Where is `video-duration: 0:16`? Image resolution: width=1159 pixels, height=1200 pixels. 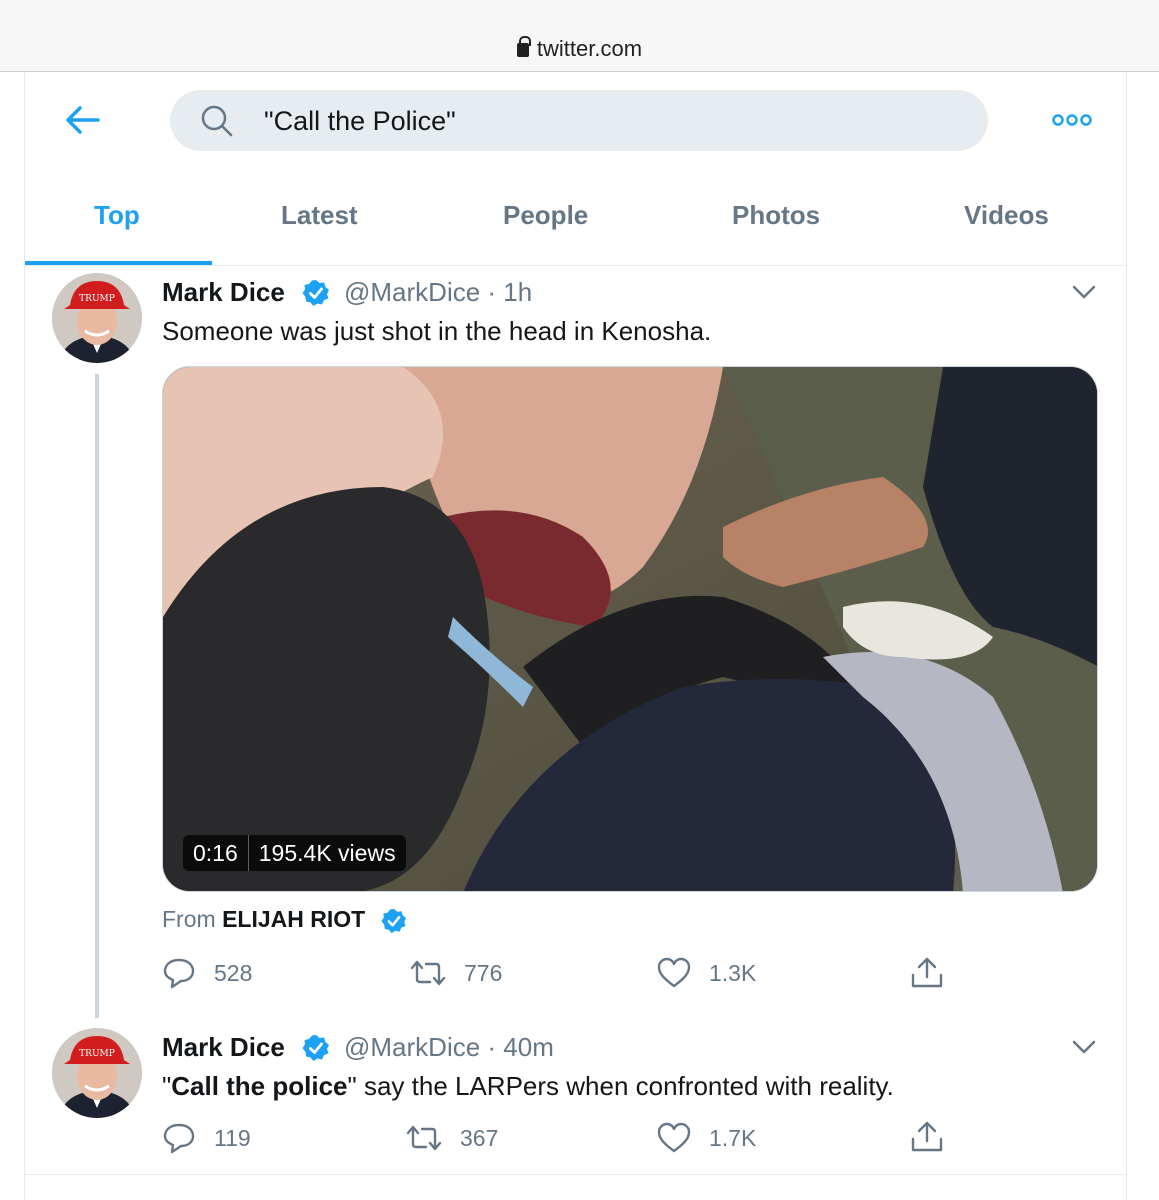 video-duration: 0:16 is located at coordinates (215, 852).